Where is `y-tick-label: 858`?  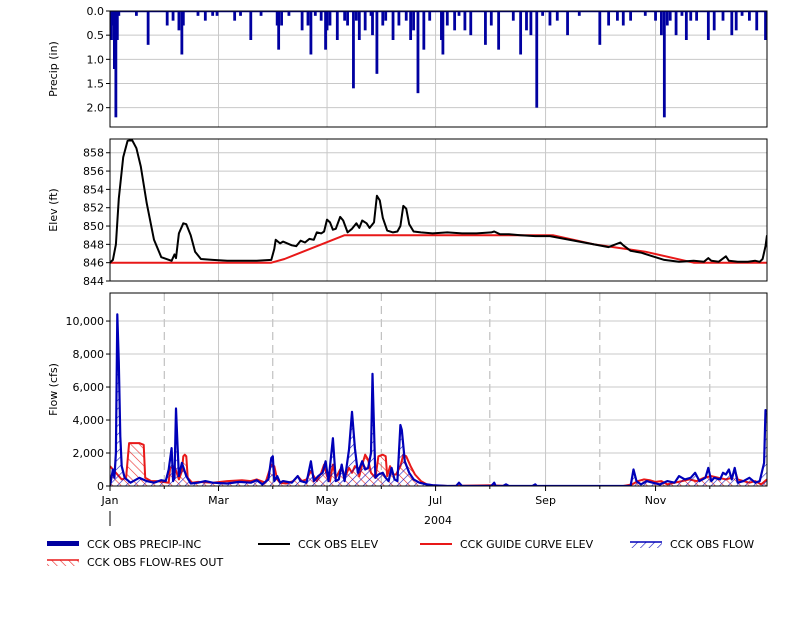 y-tick-label: 858 is located at coordinates (93, 153).